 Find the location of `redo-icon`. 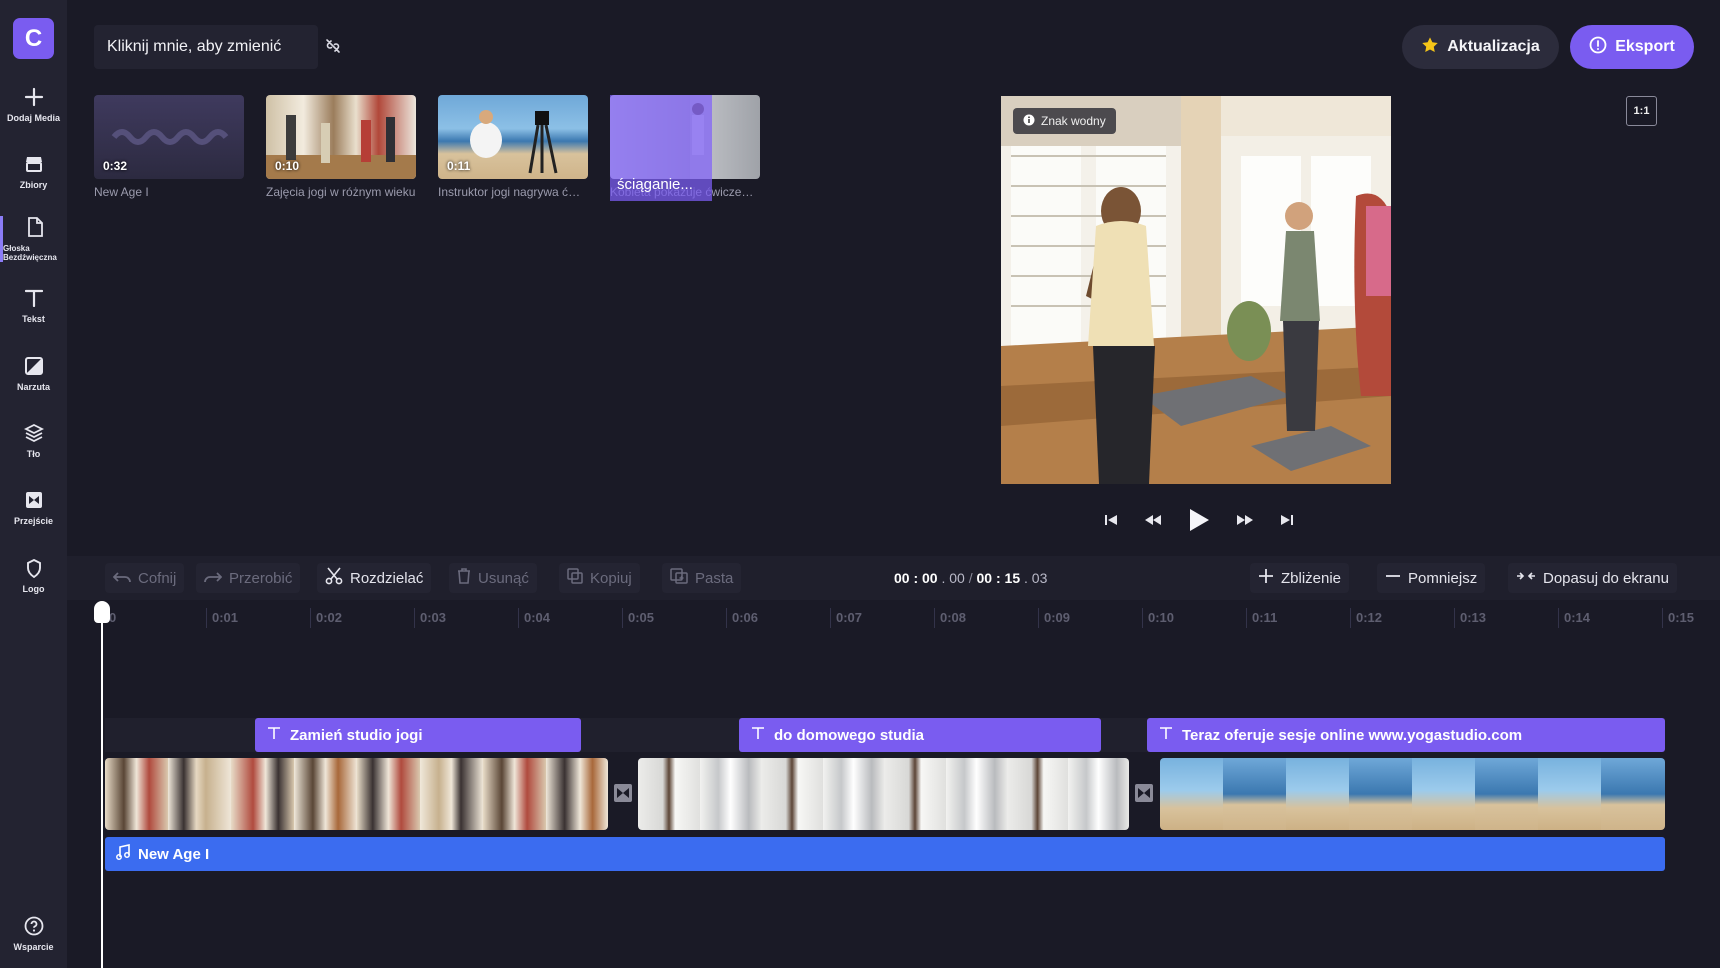

redo-icon is located at coordinates (213, 578).